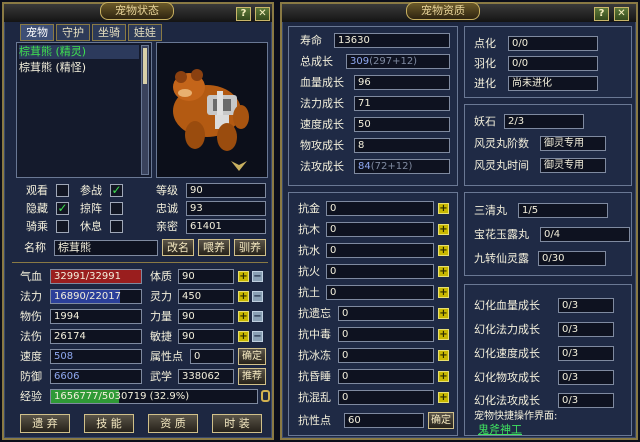 Image resolution: width=640 pixels, height=442 pixels. I want to click on aptitude-button: 资 质, so click(173, 423).